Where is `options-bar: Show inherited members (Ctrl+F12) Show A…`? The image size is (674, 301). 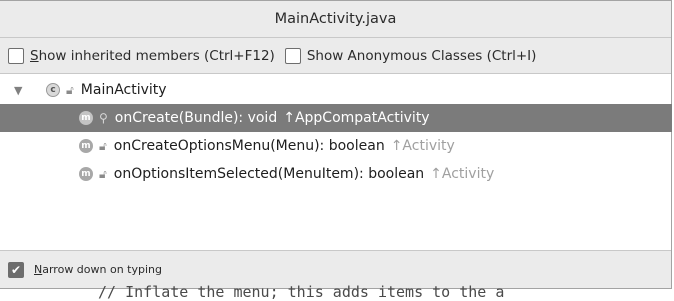 options-bar: Show inherited members (Ctrl+F12) Show A… is located at coordinates (335, 56).